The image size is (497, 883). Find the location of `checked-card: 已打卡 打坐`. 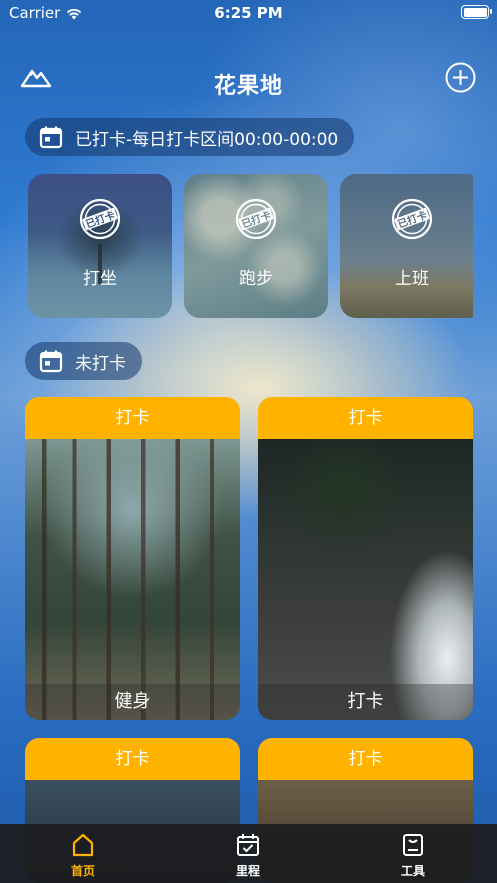

checked-card: 已打卡 打坐 is located at coordinates (100, 246).